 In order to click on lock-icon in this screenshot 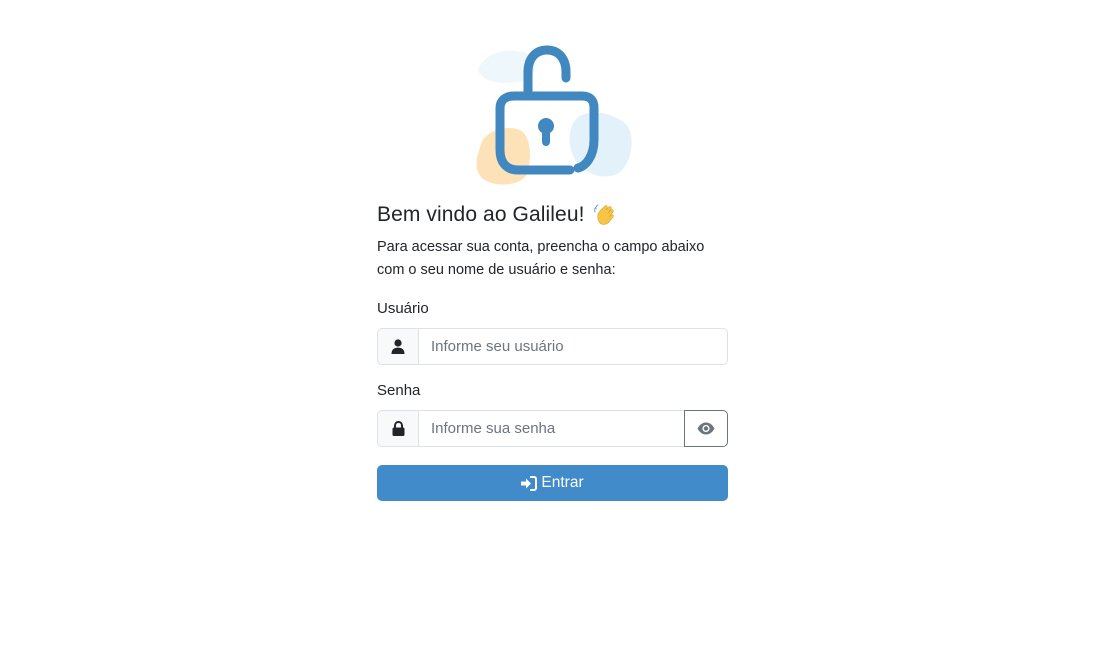, I will do `click(397, 428)`.